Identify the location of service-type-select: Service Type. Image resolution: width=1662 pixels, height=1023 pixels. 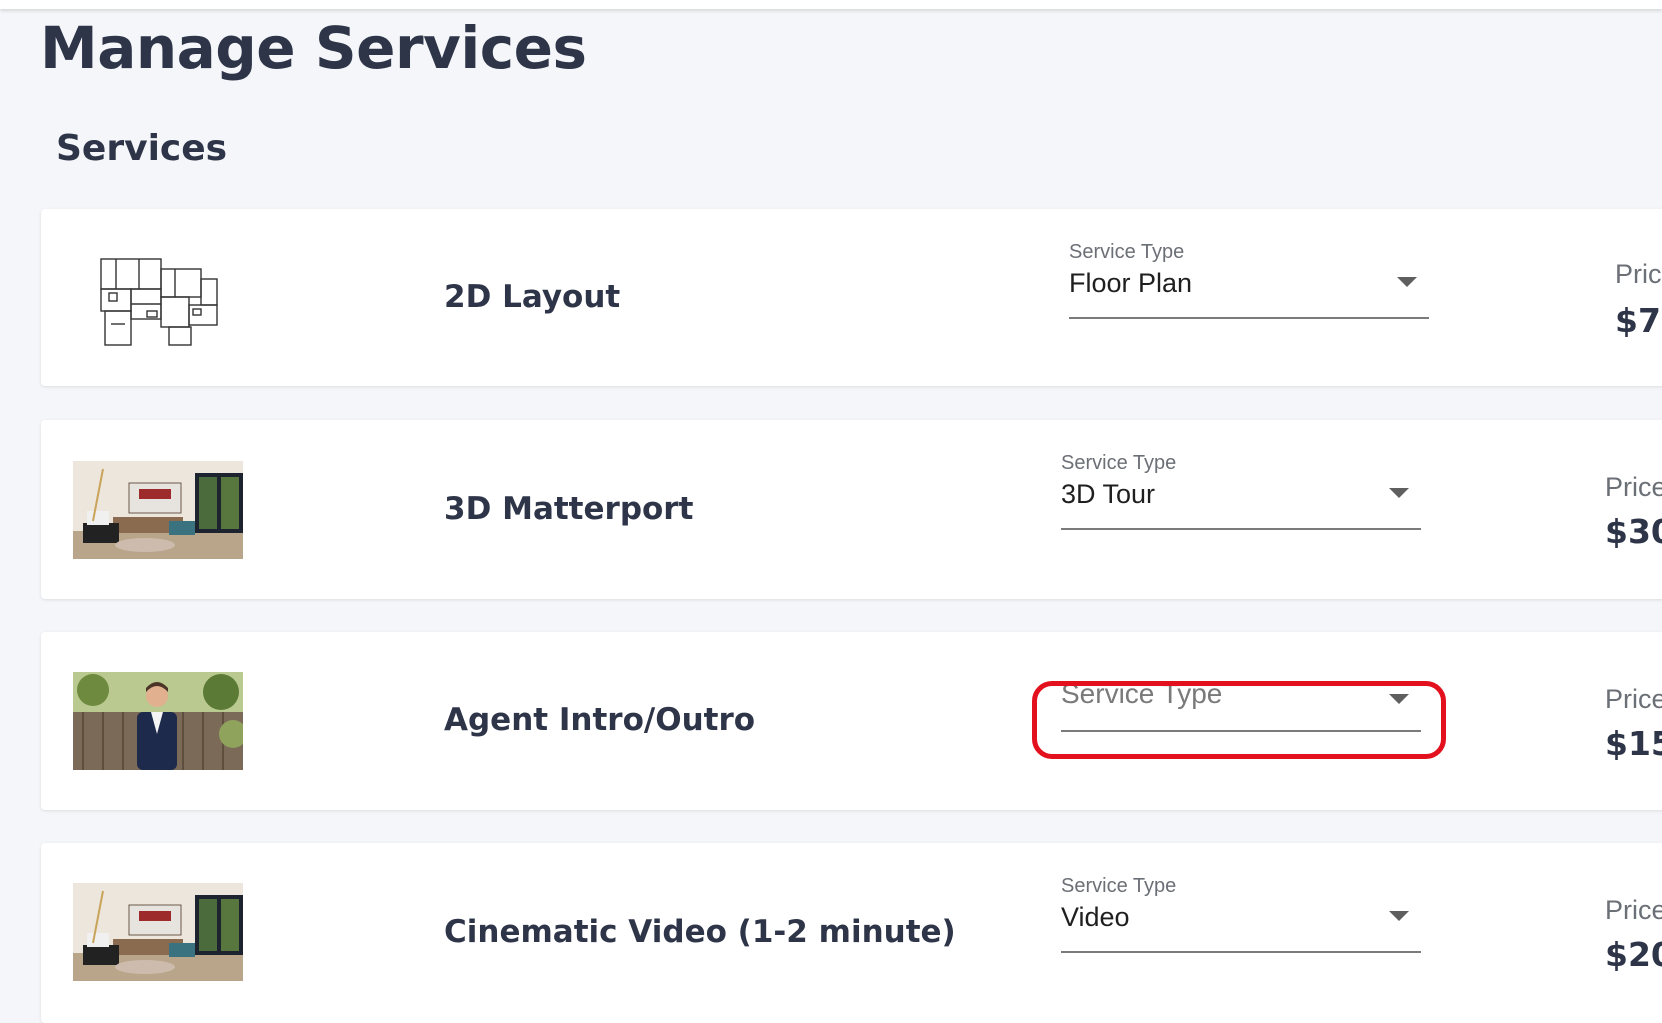
(1241, 693).